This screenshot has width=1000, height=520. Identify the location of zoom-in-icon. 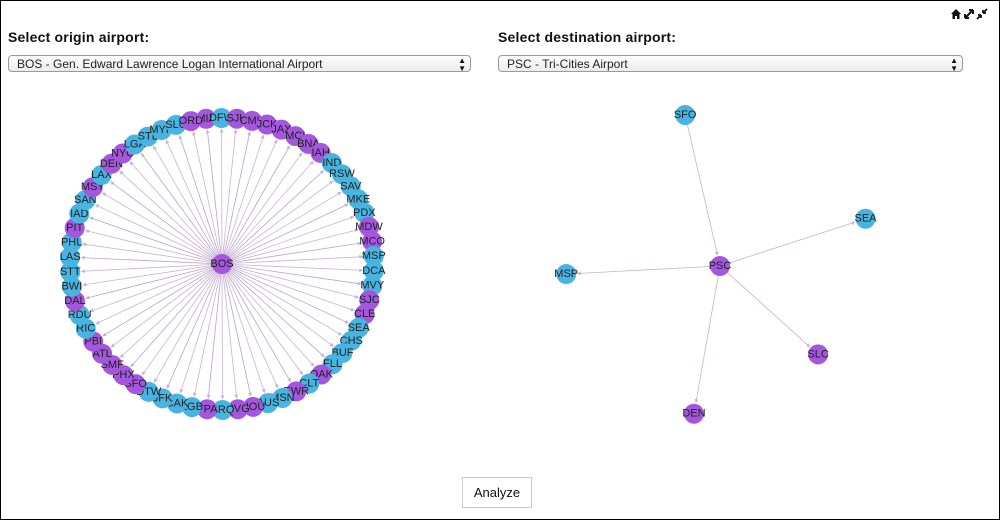
(969, 14).